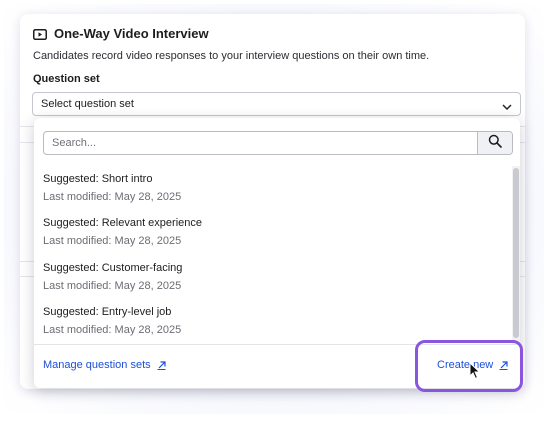 The width and height of the screenshot is (551, 426). I want to click on search-icon, so click(495, 143).